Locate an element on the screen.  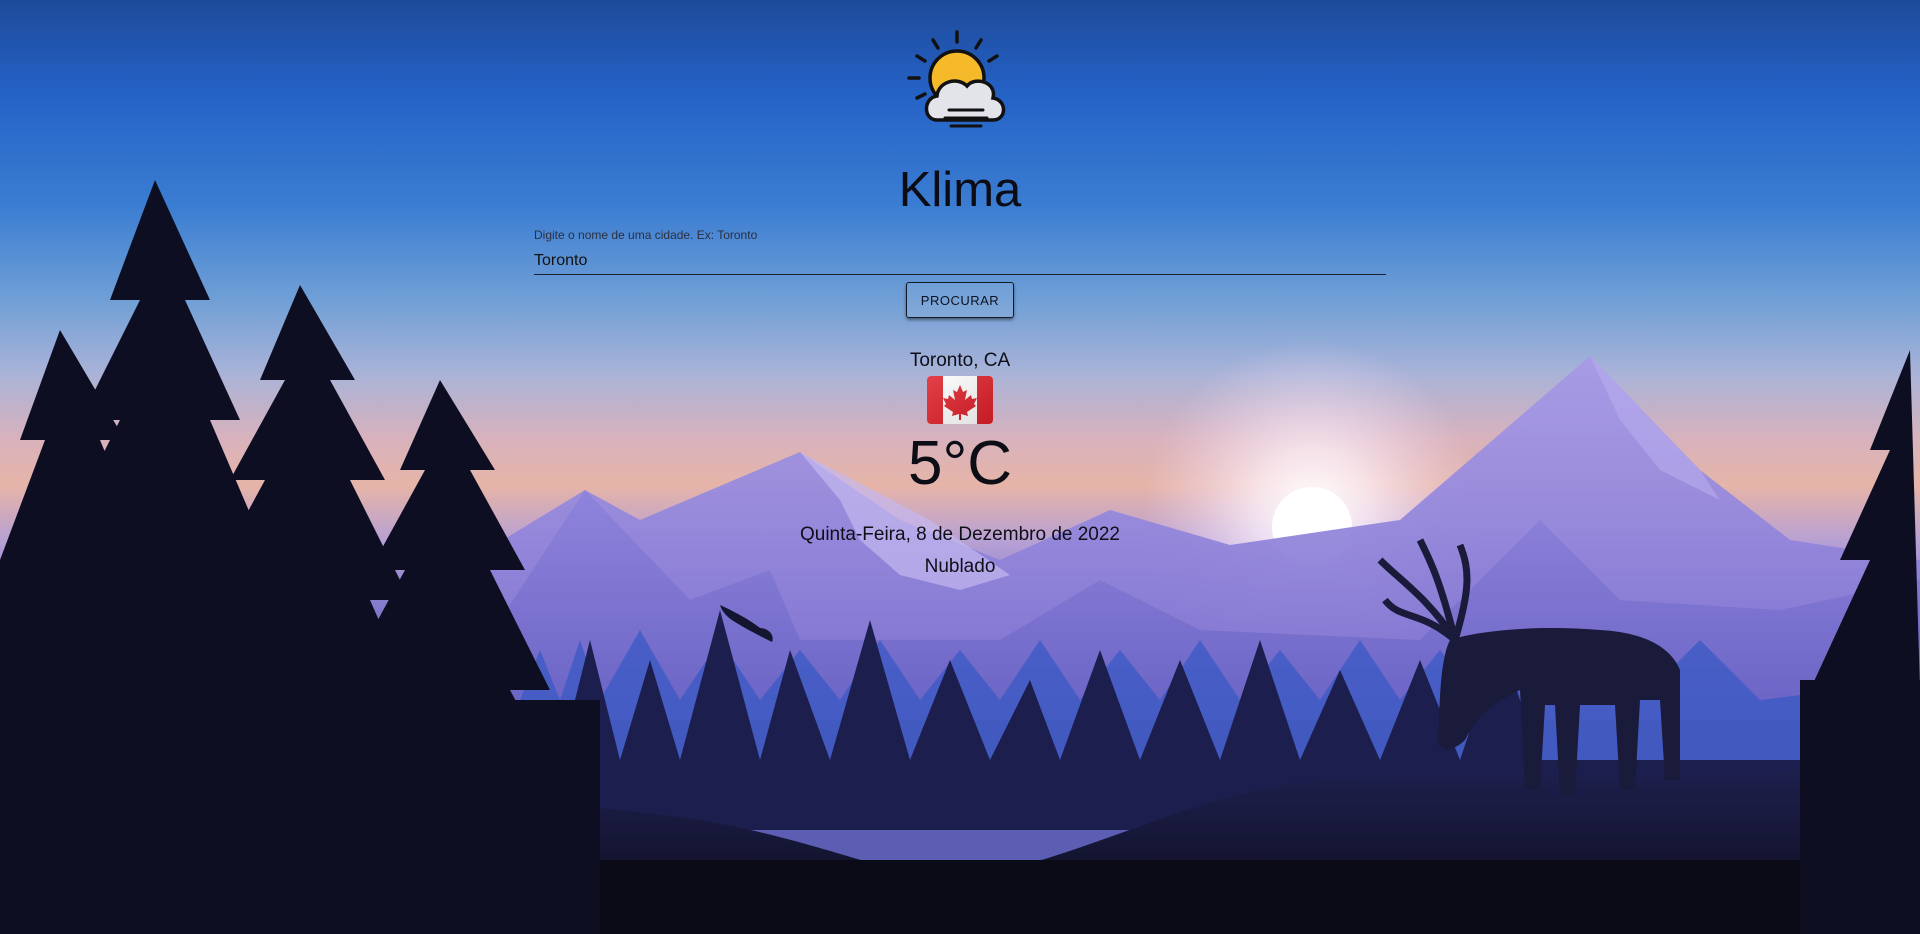
city-search-label: Digite o nome de uma cidade. Ex: Toronto is located at coordinates (646, 235).